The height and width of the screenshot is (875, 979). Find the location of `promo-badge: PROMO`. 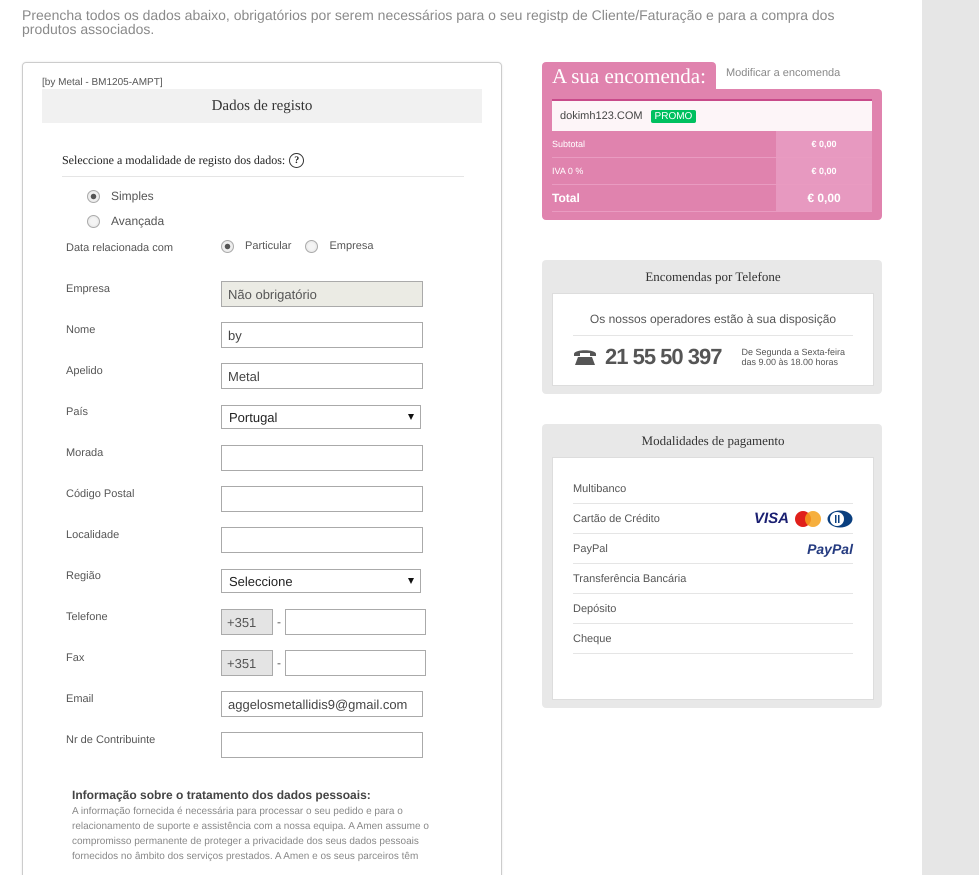

promo-badge: PROMO is located at coordinates (673, 116).